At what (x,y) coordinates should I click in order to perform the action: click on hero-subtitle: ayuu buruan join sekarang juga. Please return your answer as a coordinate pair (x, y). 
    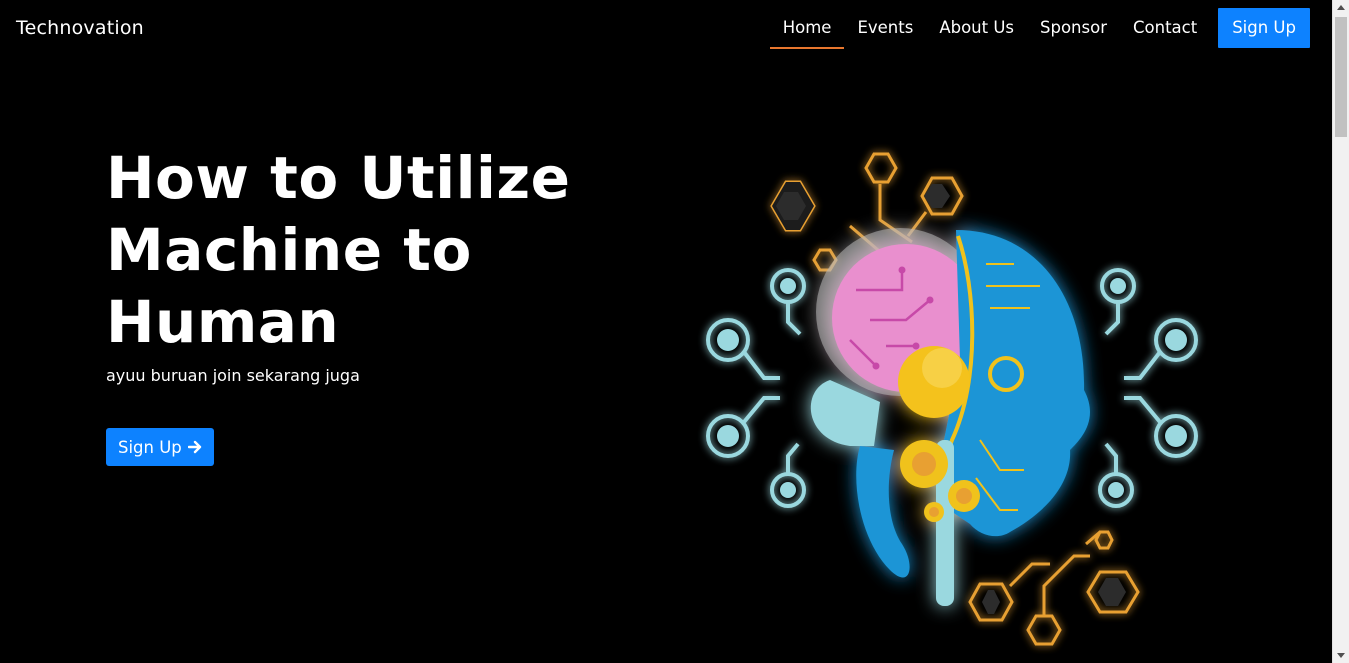
    Looking at the image, I should click on (233, 375).